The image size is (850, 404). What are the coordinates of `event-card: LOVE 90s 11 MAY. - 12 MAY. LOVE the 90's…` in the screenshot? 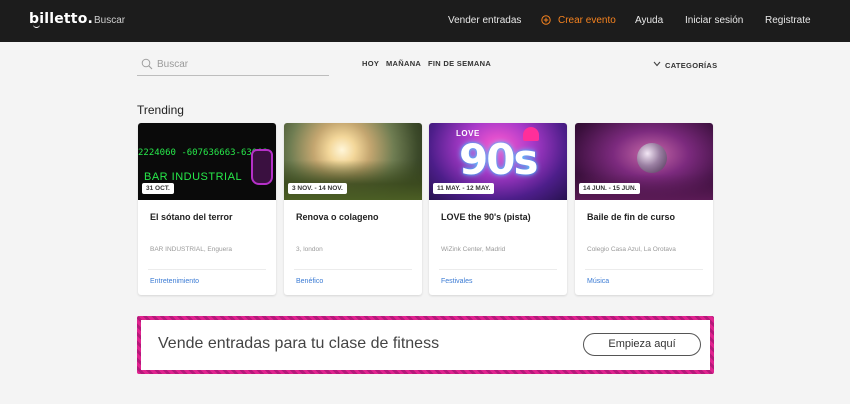 It's located at (498, 209).